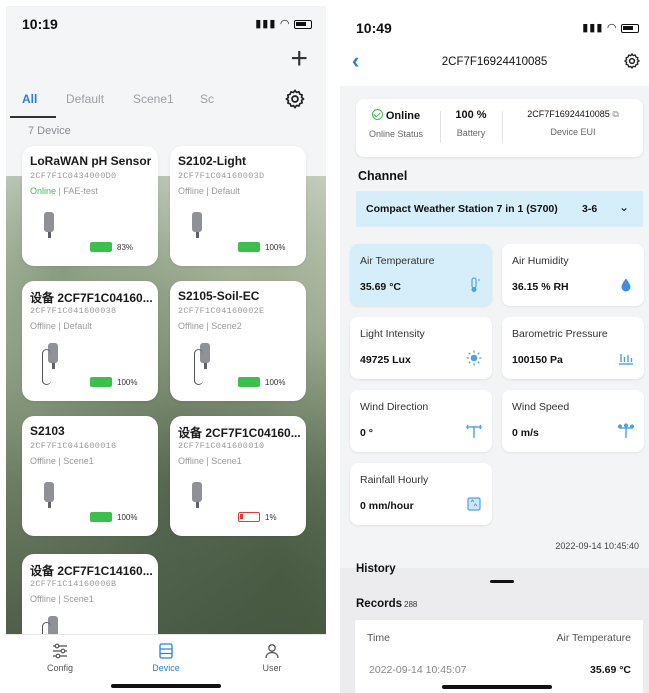 The height and width of the screenshot is (693, 649). What do you see at coordinates (421, 275) in the screenshot?
I see `measurement-card-air-temperature: Air Temperature 35.69 °C` at bounding box center [421, 275].